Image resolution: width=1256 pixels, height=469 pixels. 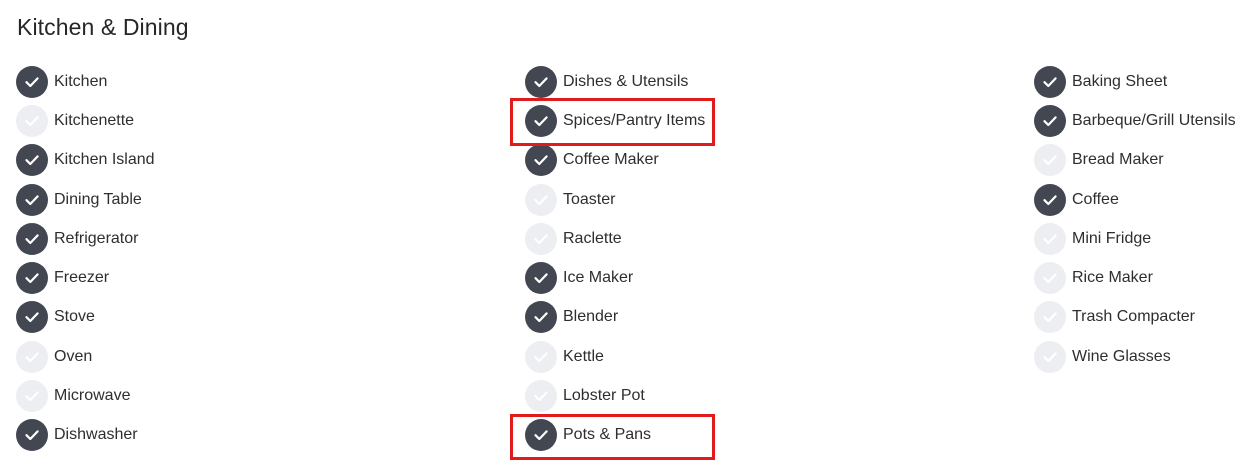 I want to click on amenity-item-trash-compacter: Trash Compacter, so click(x=1135, y=317).